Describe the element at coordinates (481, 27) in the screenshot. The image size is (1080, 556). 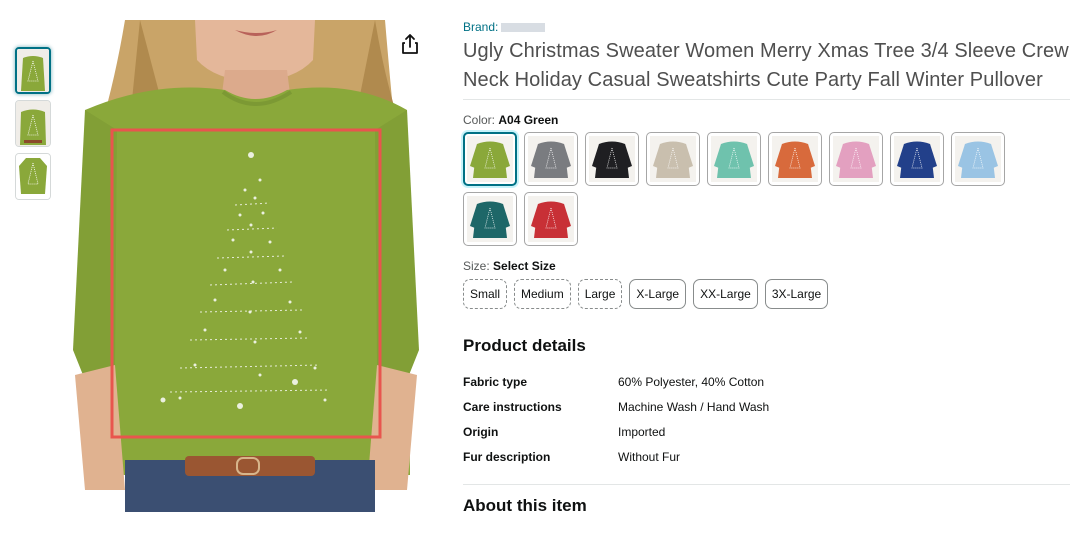
I see `brand-label: Brand:` at that location.